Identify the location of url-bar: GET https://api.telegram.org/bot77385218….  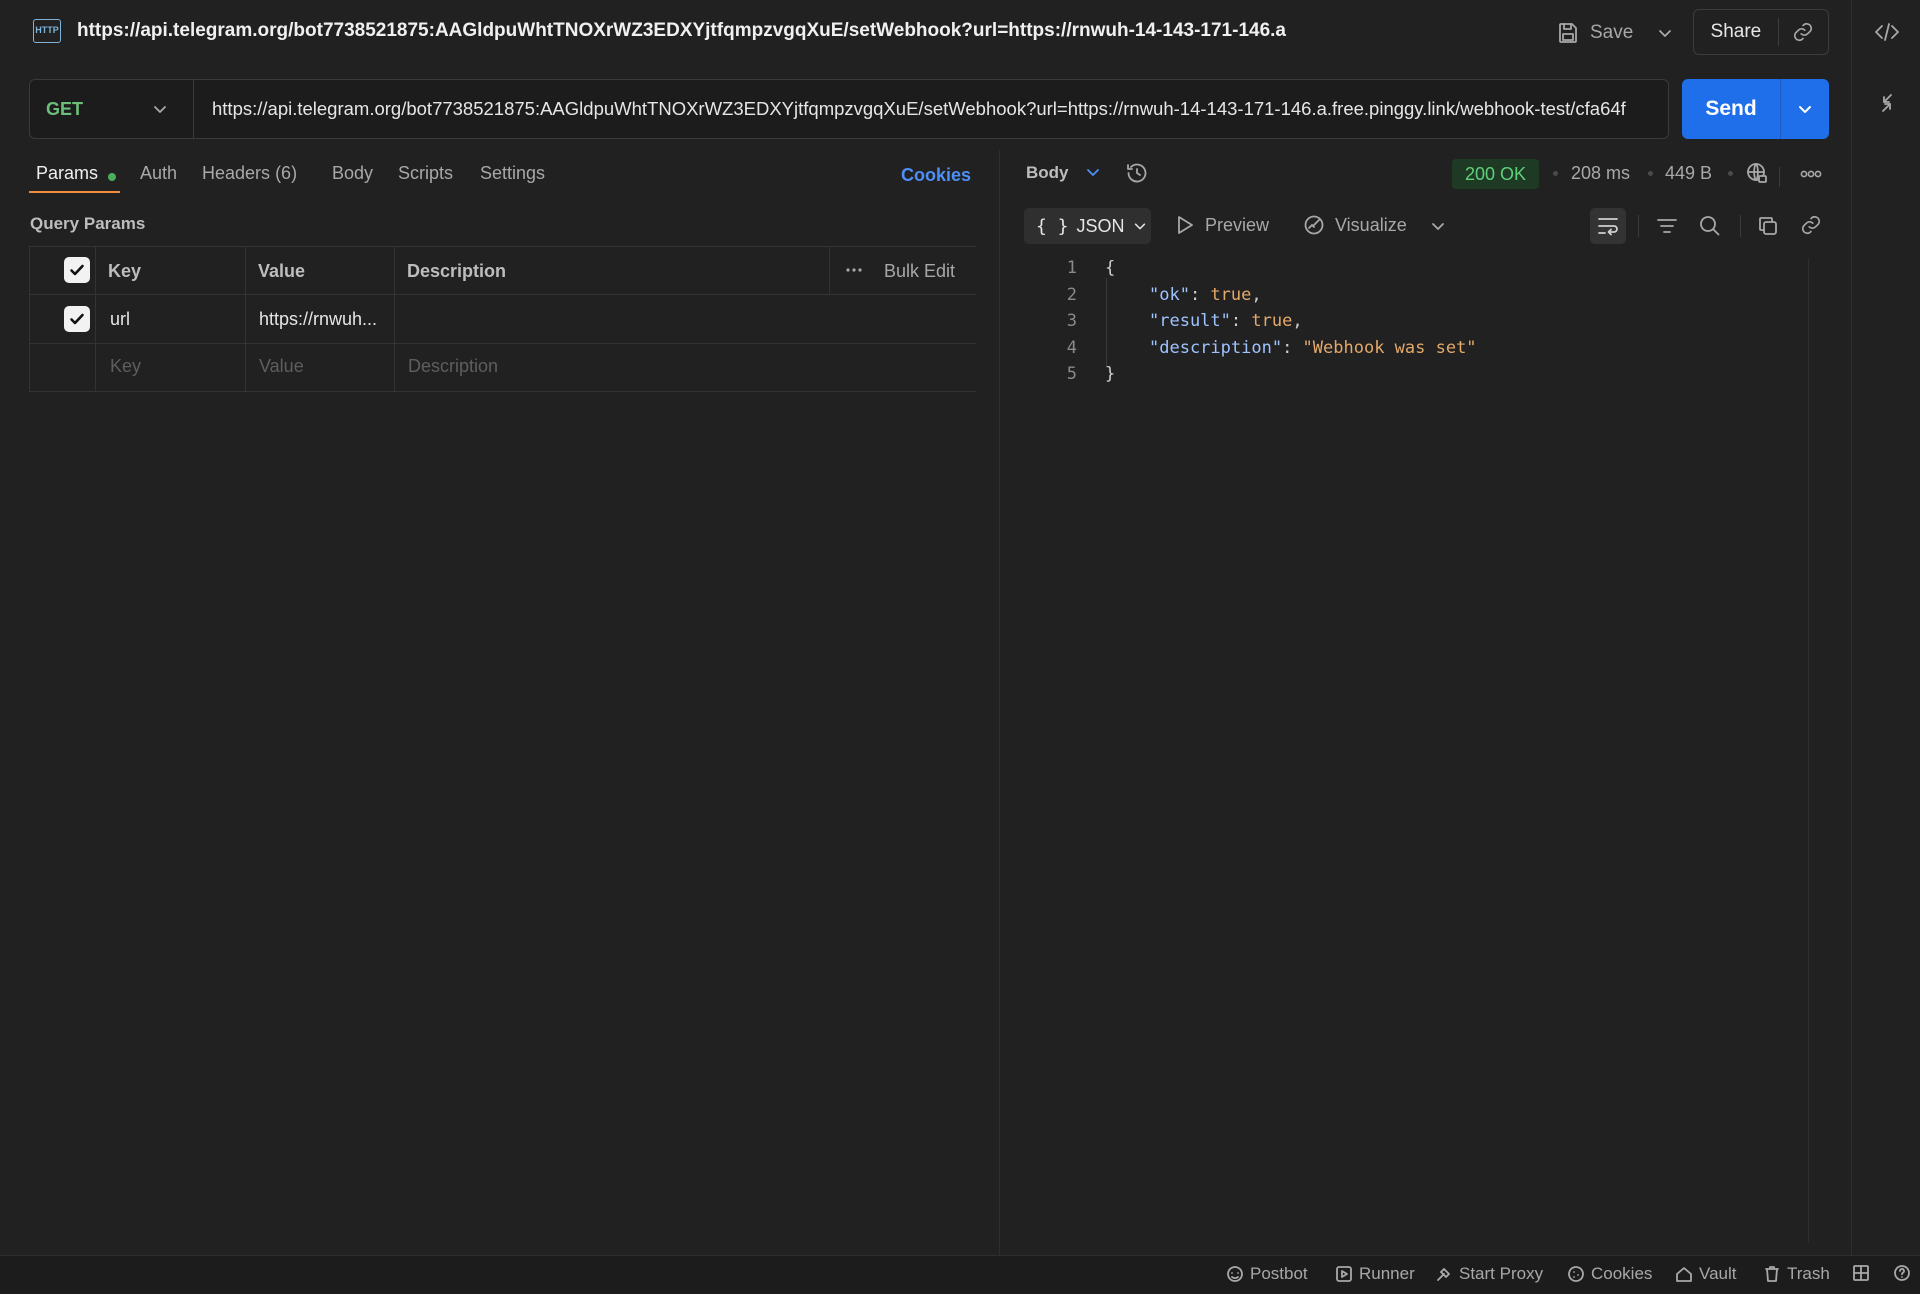
(849, 109).